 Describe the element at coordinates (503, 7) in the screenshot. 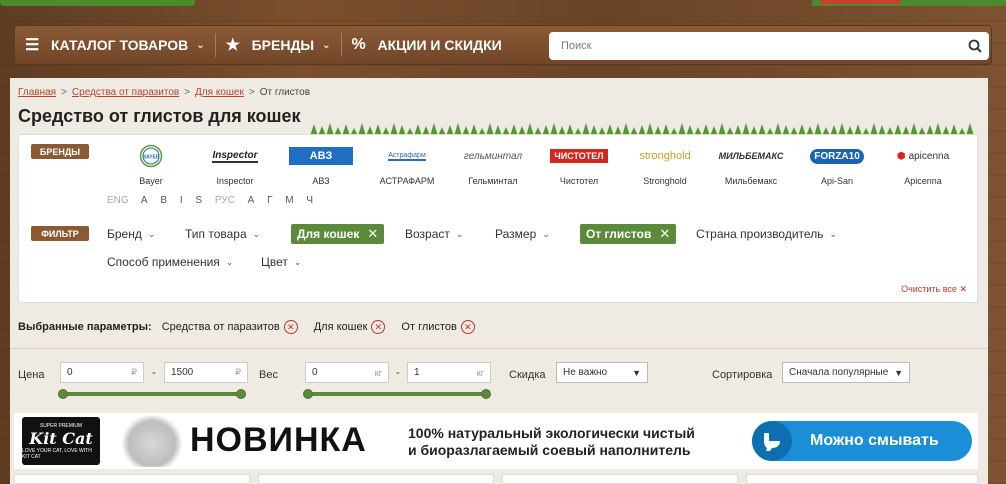

I see `top-decoration` at that location.